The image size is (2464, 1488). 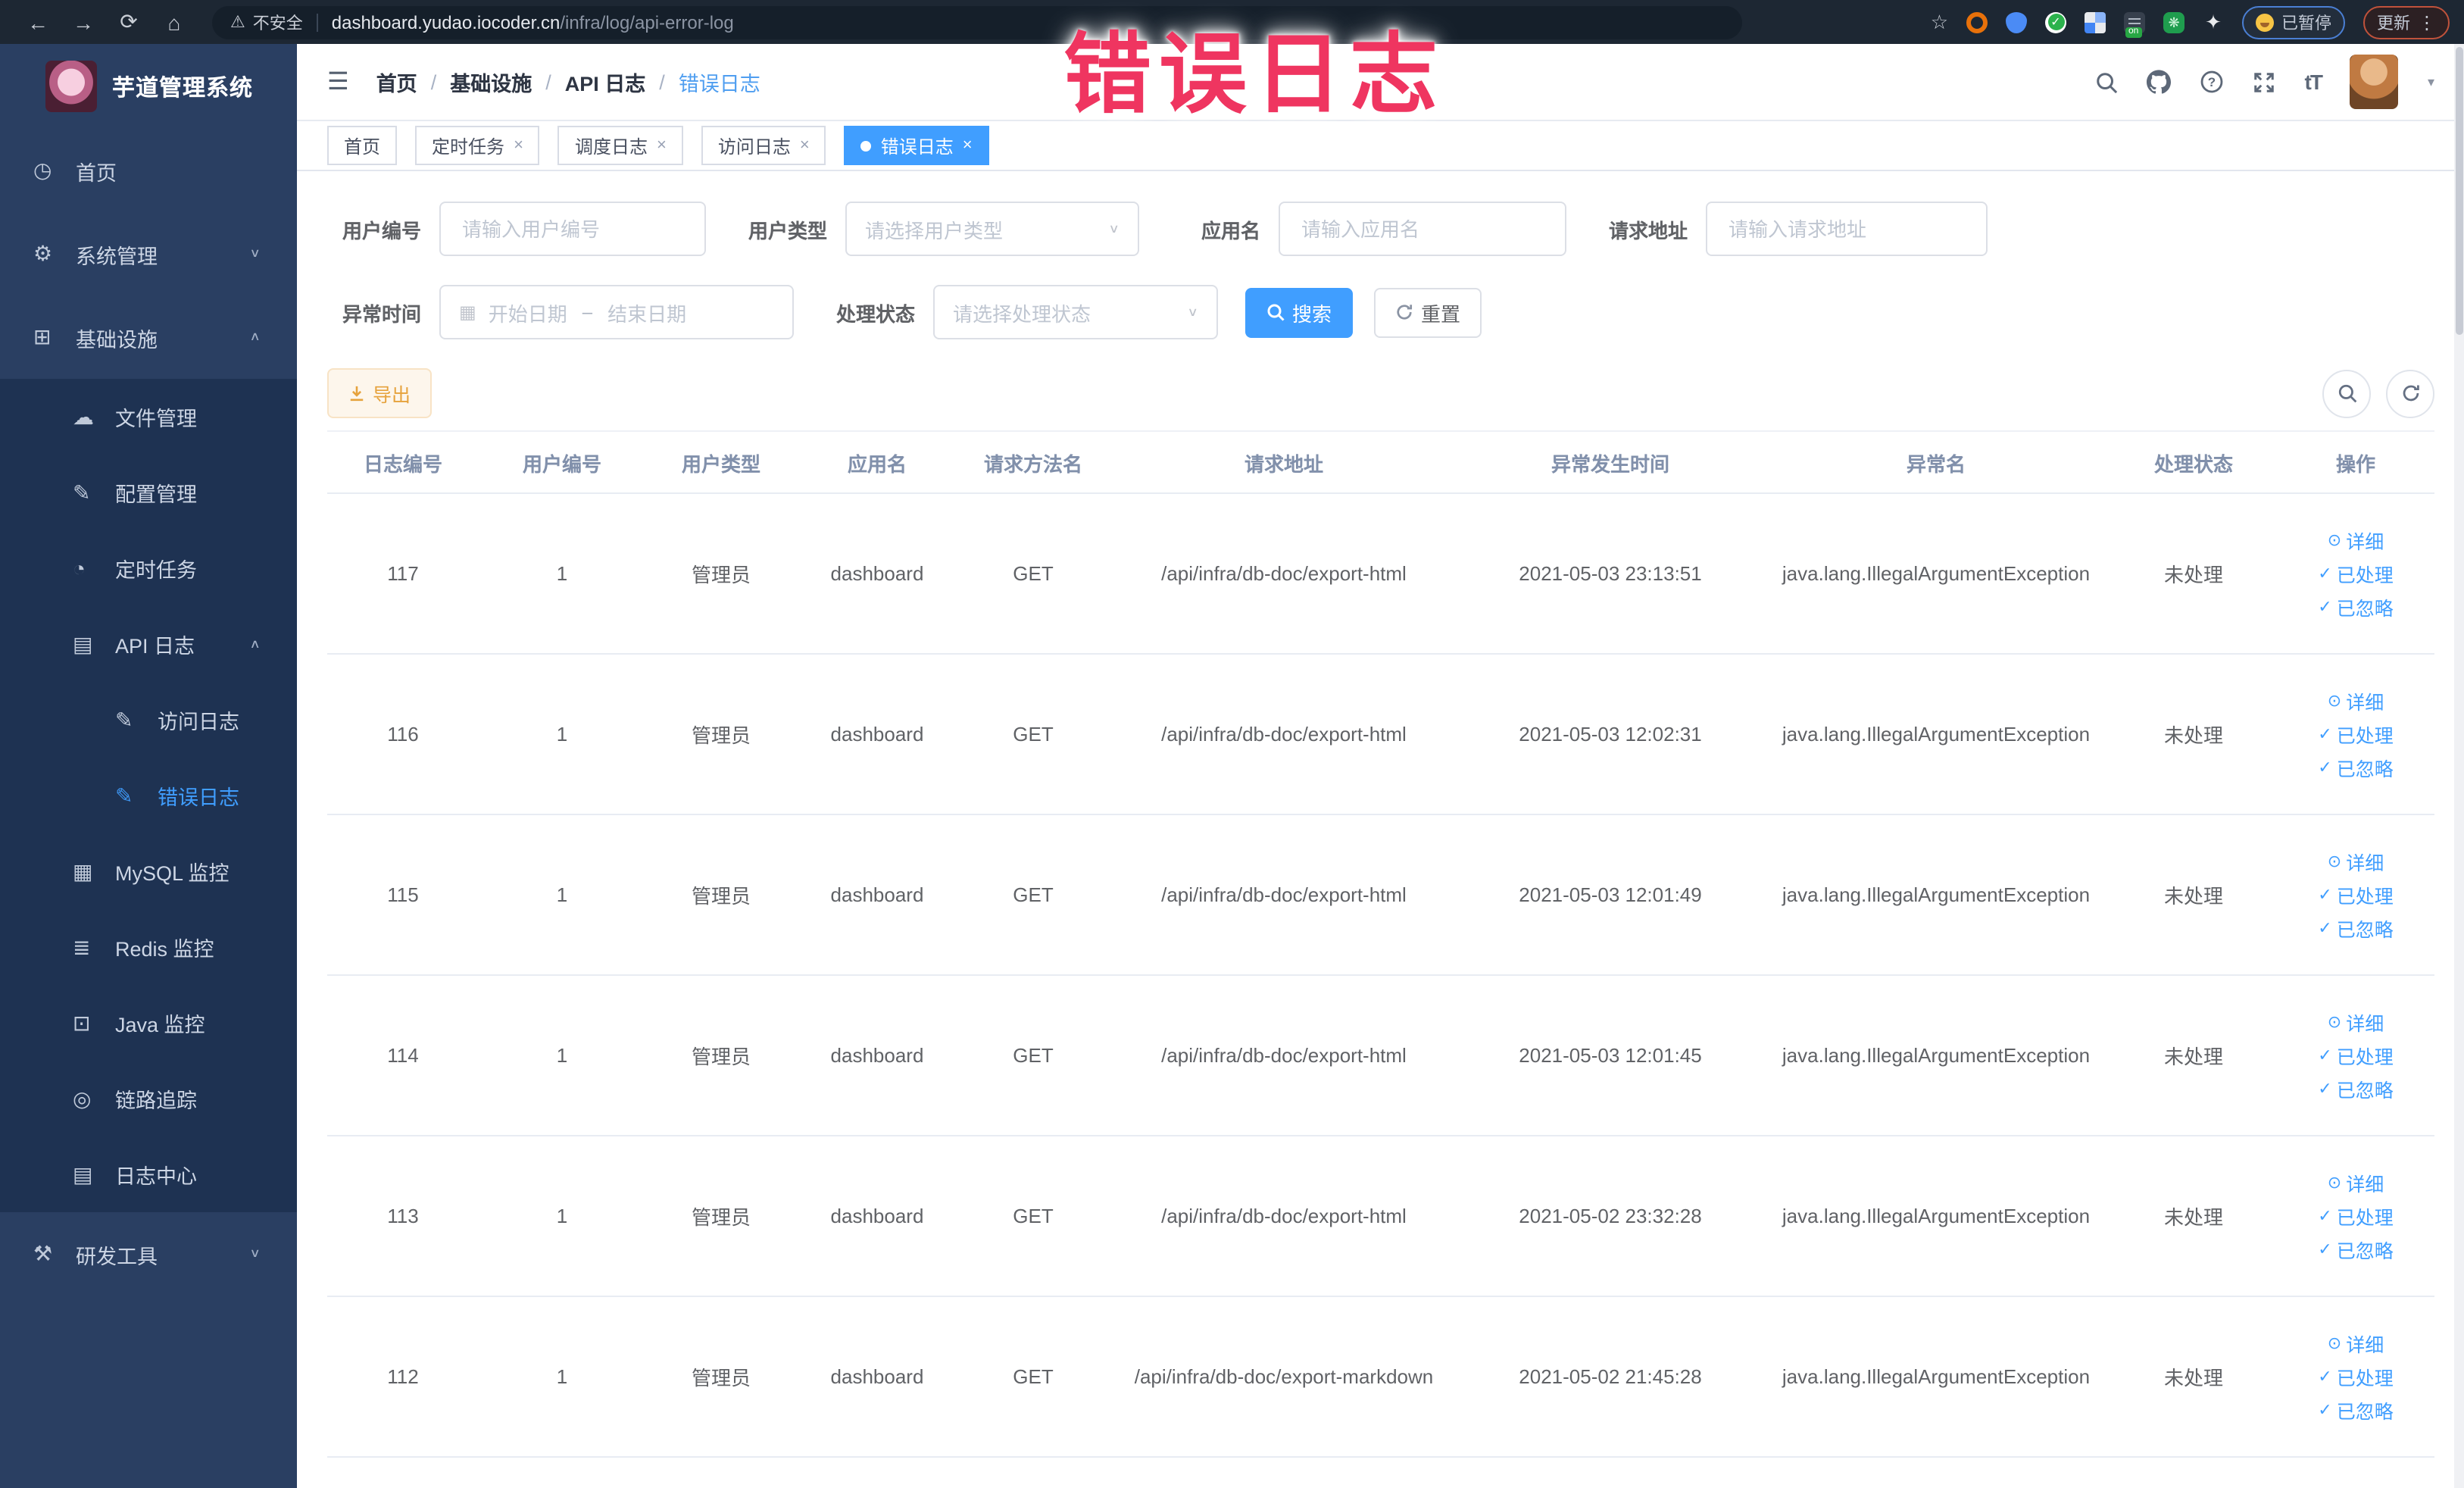 What do you see at coordinates (916, 145) in the screenshot?
I see `tab-错误日志: 错误日志 ×` at bounding box center [916, 145].